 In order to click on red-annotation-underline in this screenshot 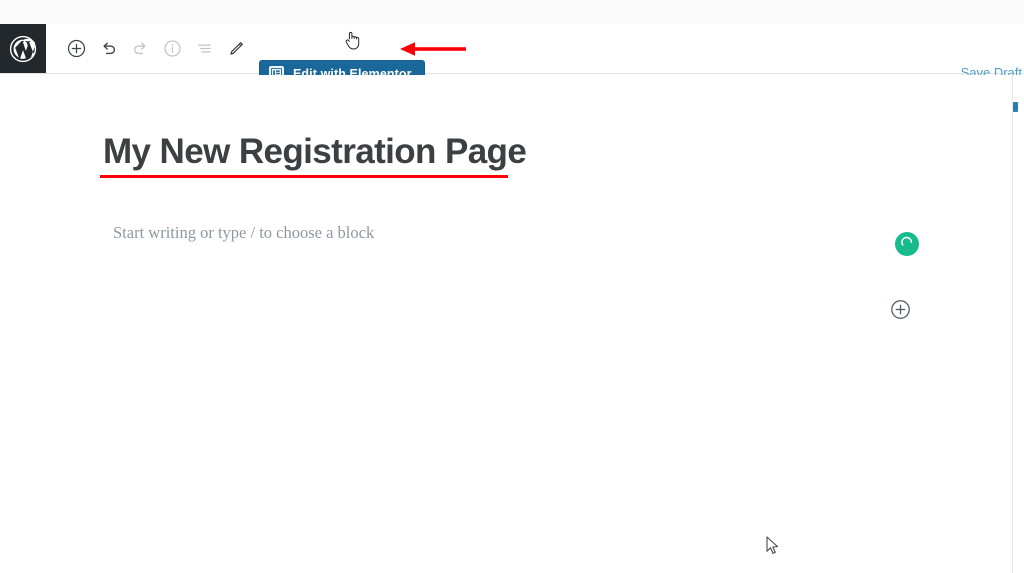, I will do `click(304, 176)`.